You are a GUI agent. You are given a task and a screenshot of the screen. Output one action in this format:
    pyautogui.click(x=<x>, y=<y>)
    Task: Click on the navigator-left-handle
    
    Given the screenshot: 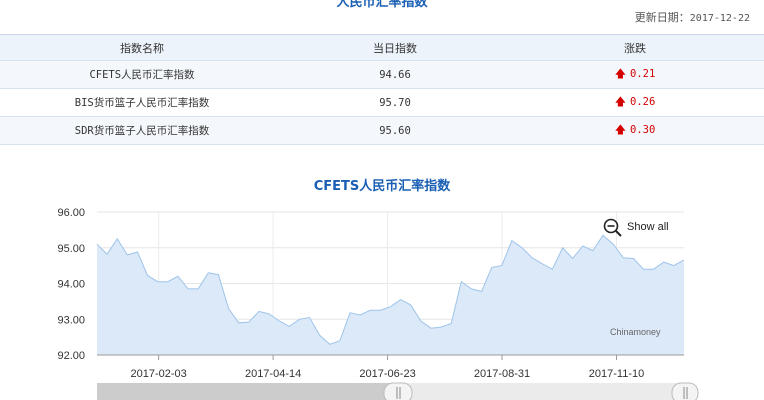 What is the action you would take?
    pyautogui.click(x=398, y=391)
    